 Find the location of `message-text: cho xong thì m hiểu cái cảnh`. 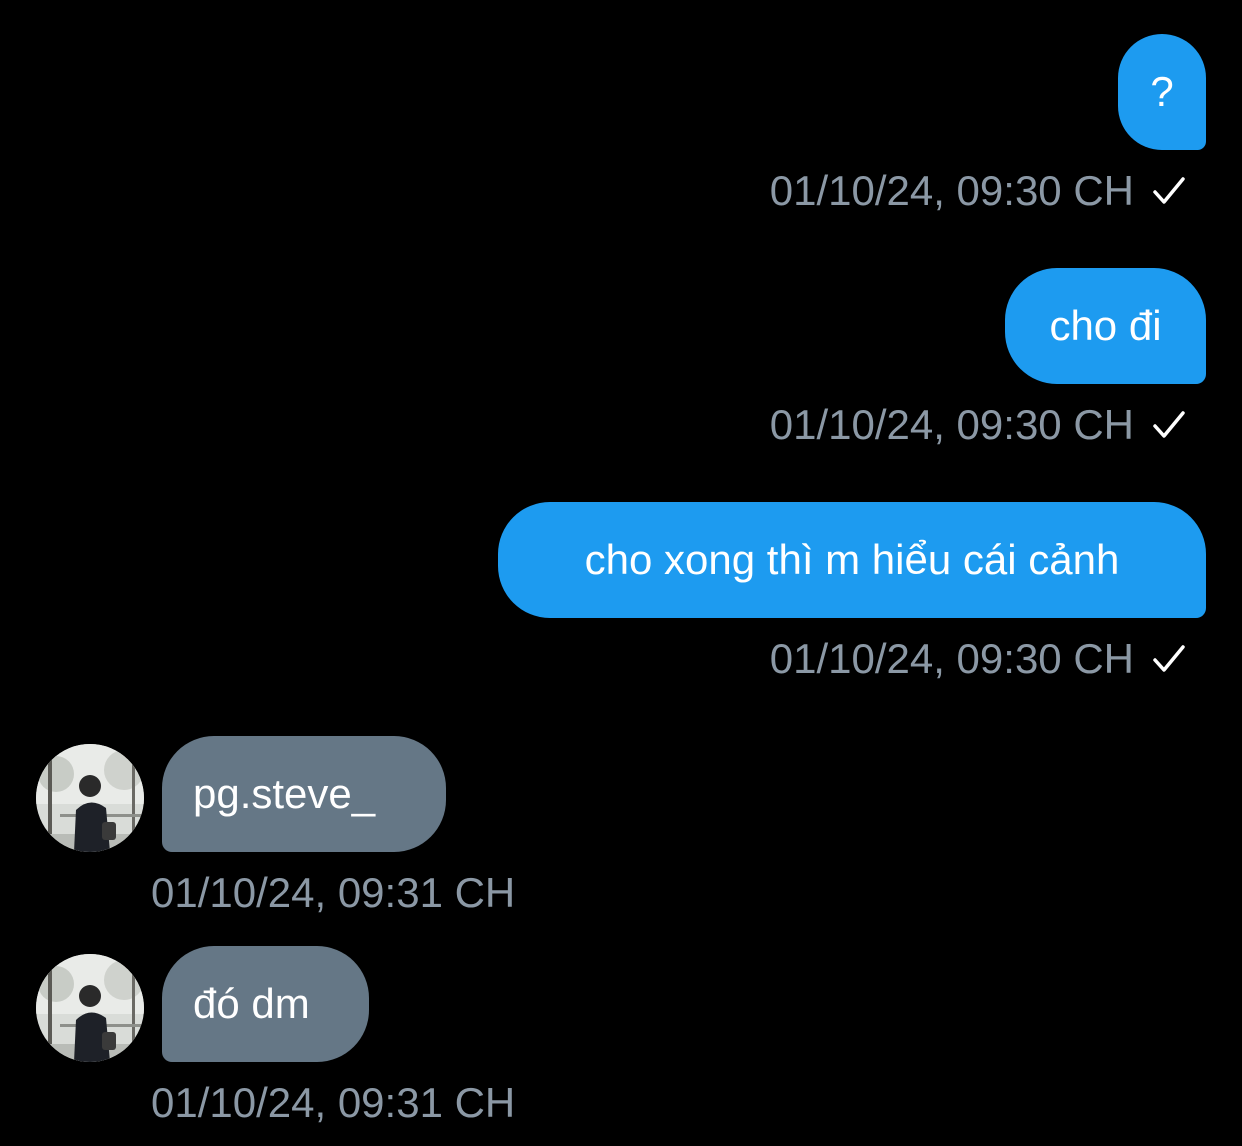

message-text: cho xong thì m hiểu cái cảnh is located at coordinates (852, 559).